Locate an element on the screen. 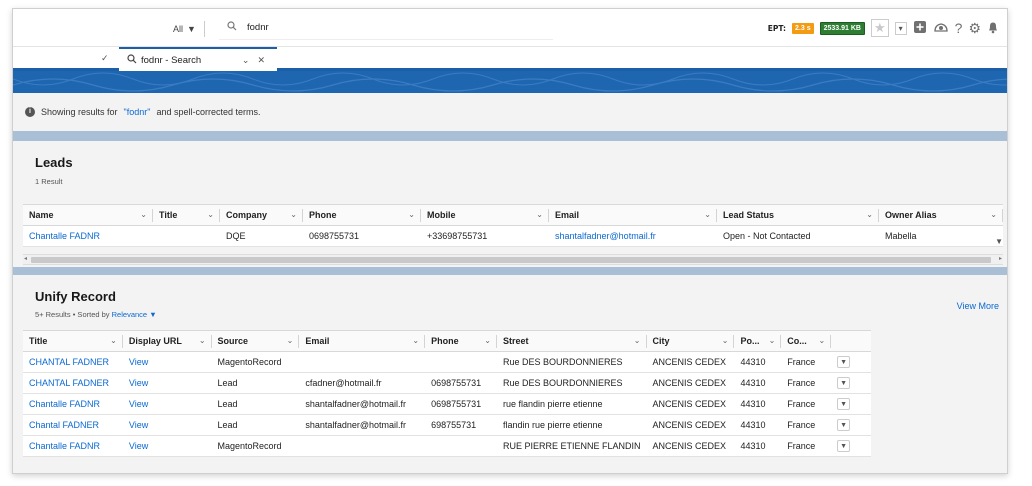 This screenshot has width=1032, height=486. tab-search-results: fodnr - Search ⌄ ✕ is located at coordinates (198, 59).